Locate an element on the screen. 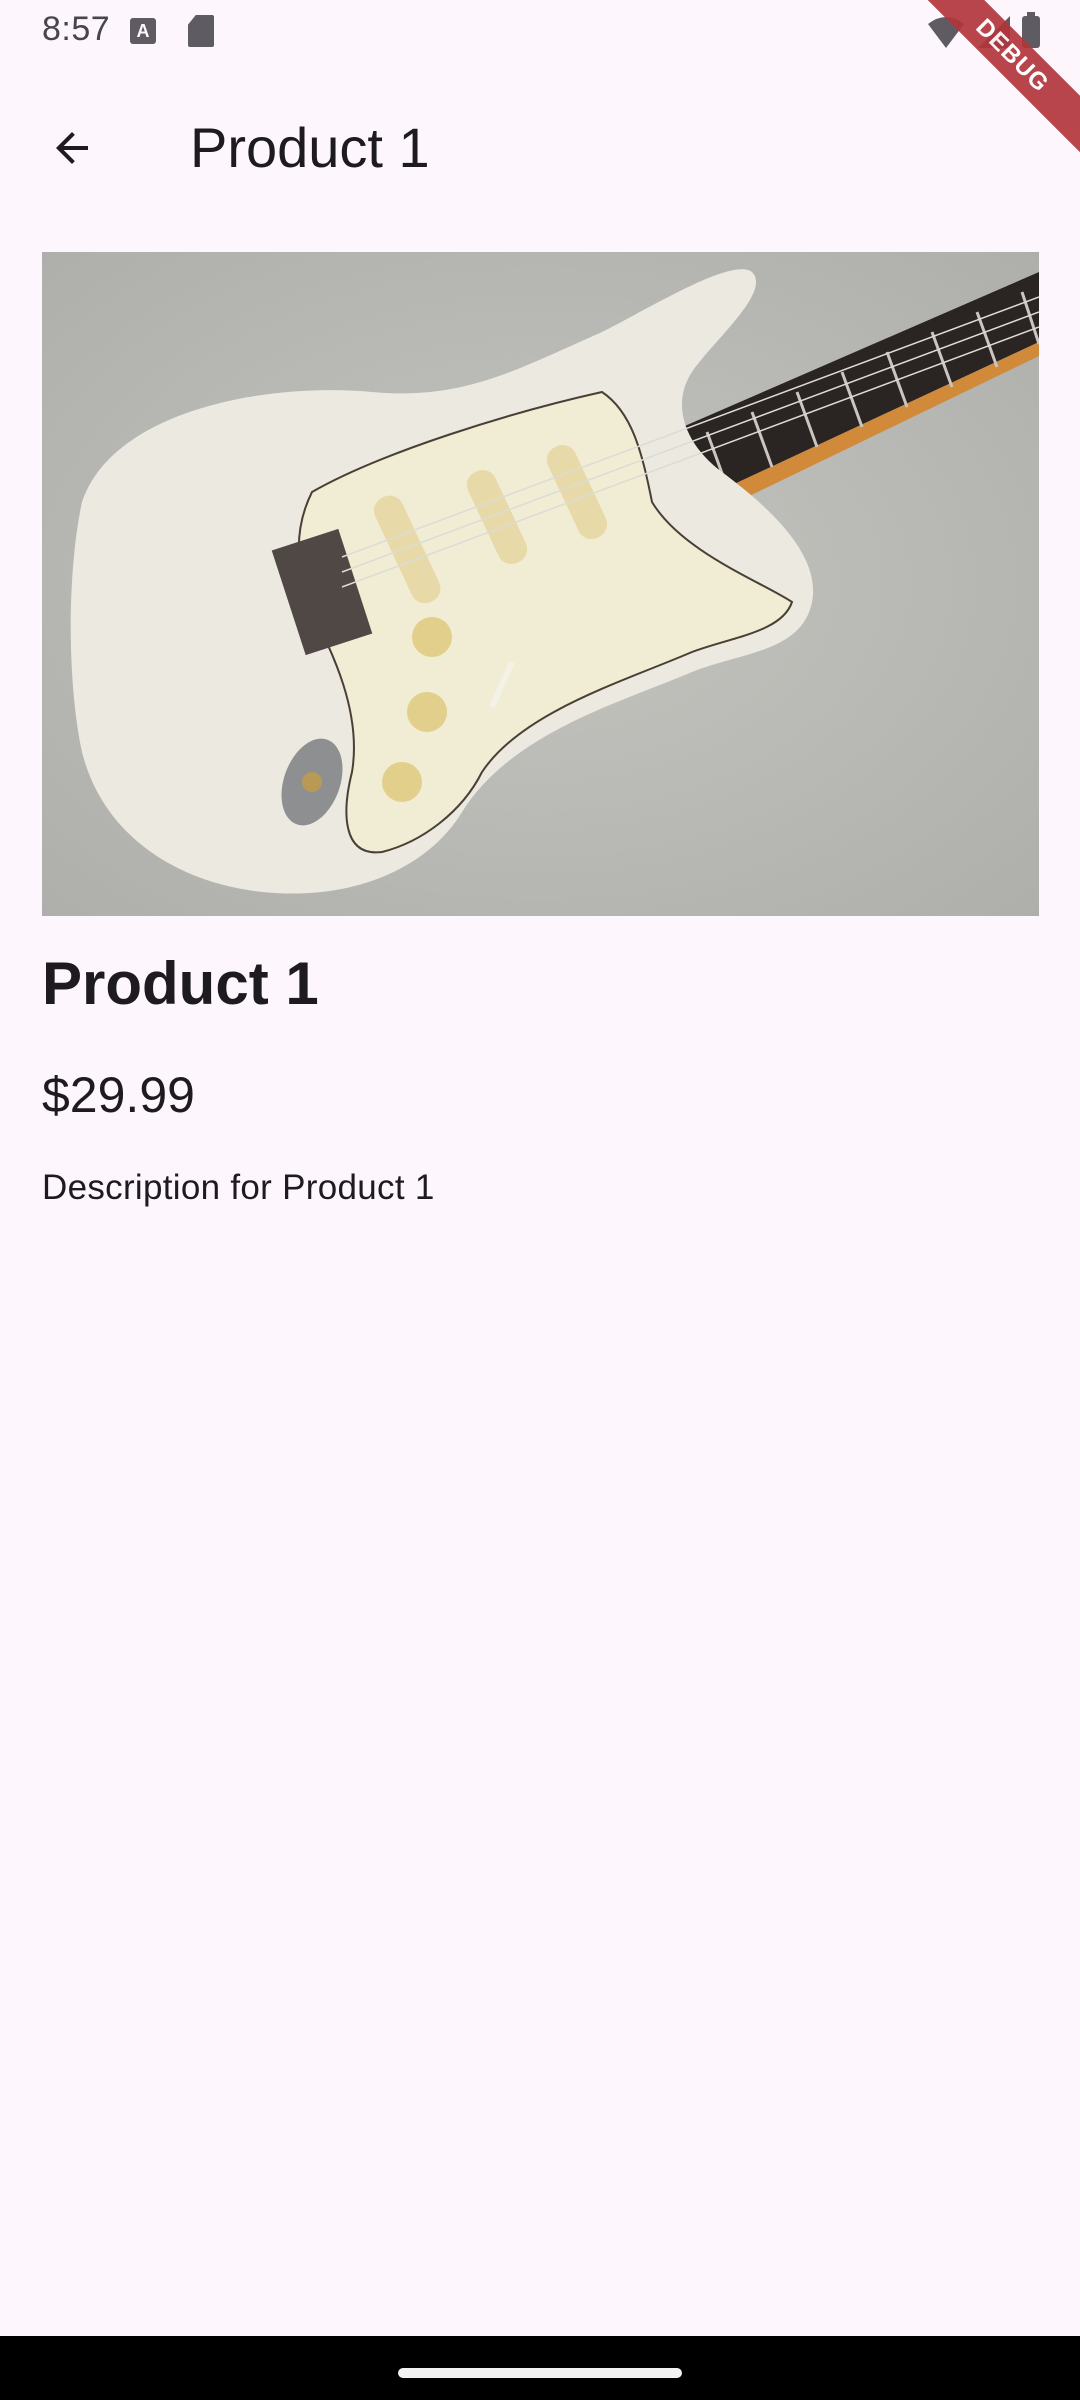 This screenshot has height=2400, width=1080. back-button is located at coordinates (72, 148).